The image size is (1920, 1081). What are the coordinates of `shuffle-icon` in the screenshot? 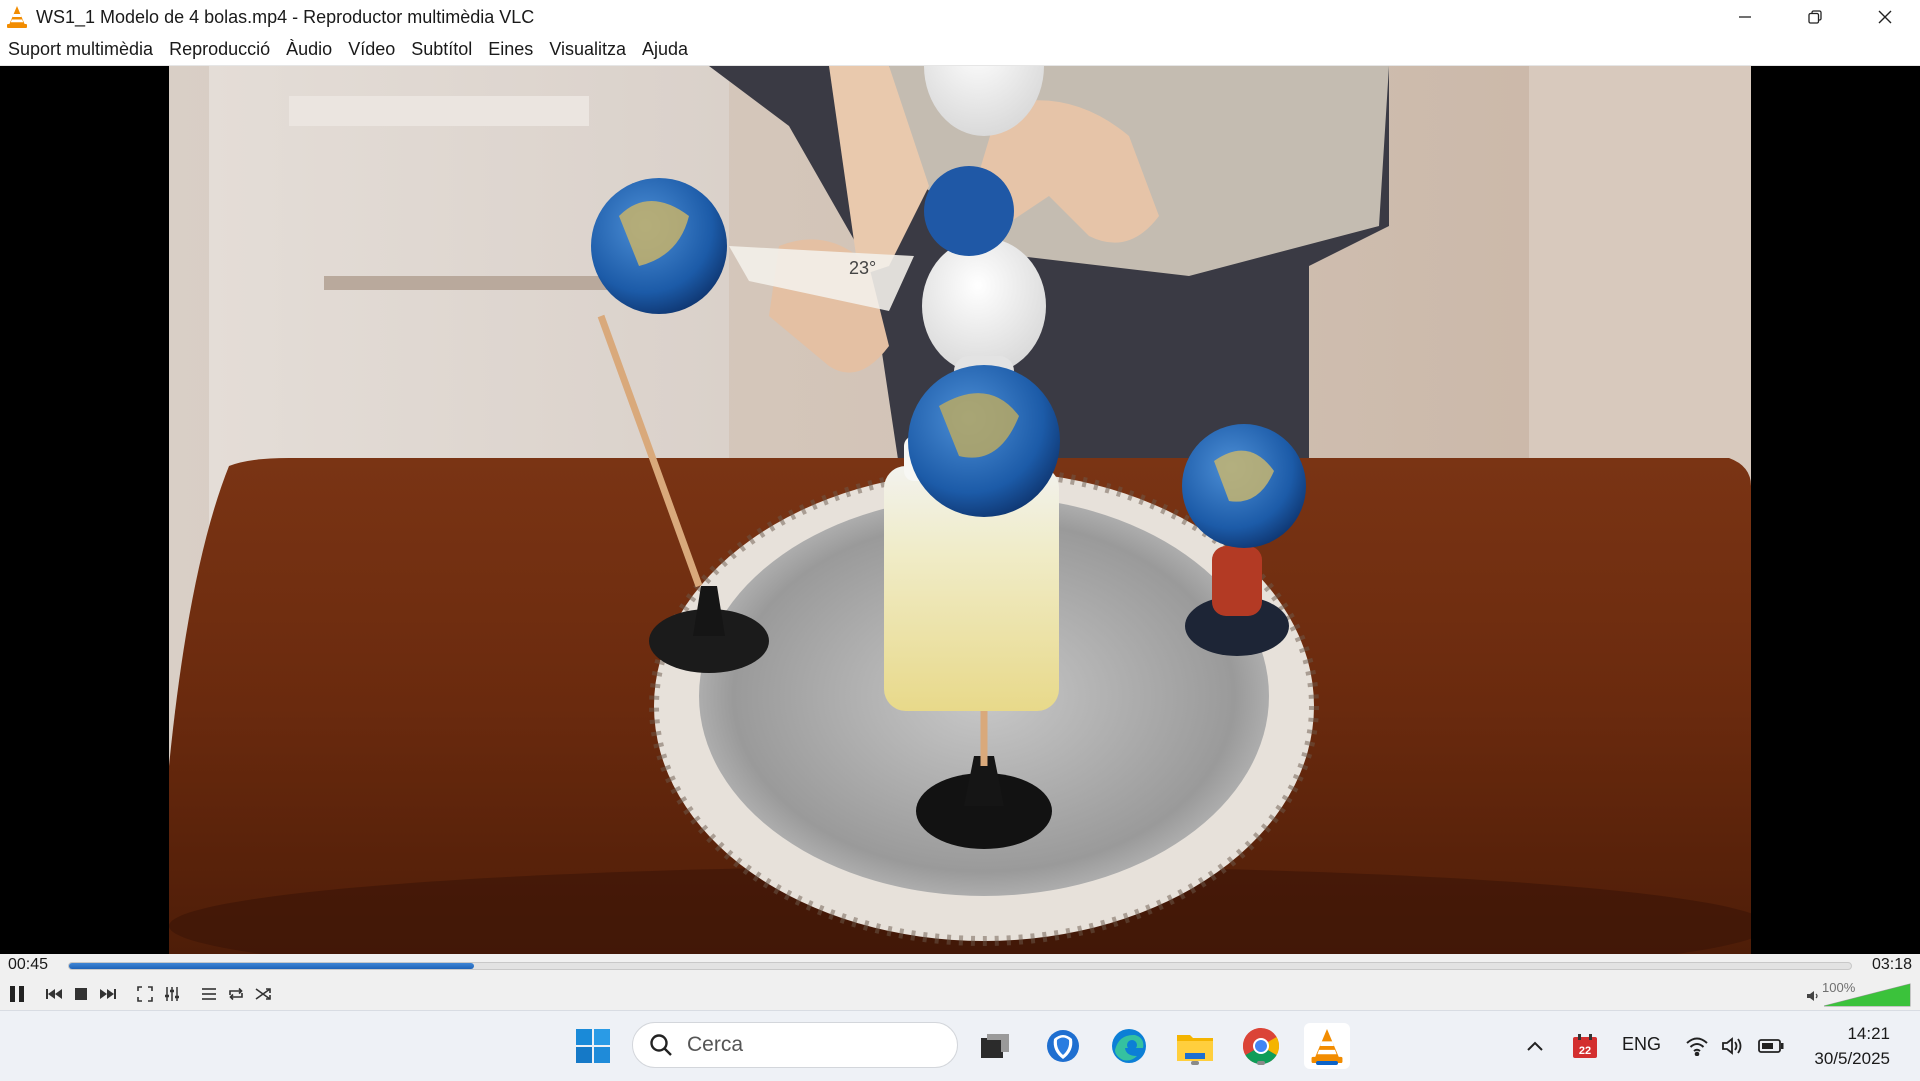 It's located at (263, 994).